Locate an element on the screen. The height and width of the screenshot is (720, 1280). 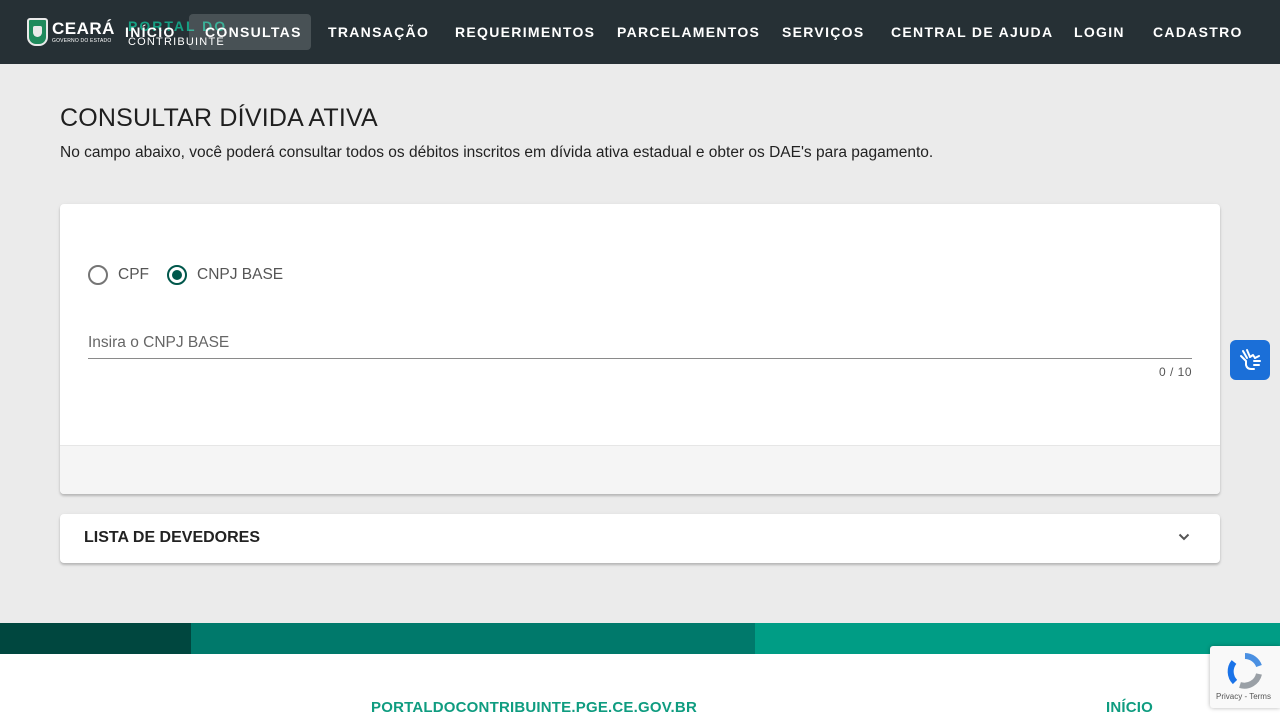
document-type-radio-group: CPF CNPJ BASE is located at coordinates (194, 275).